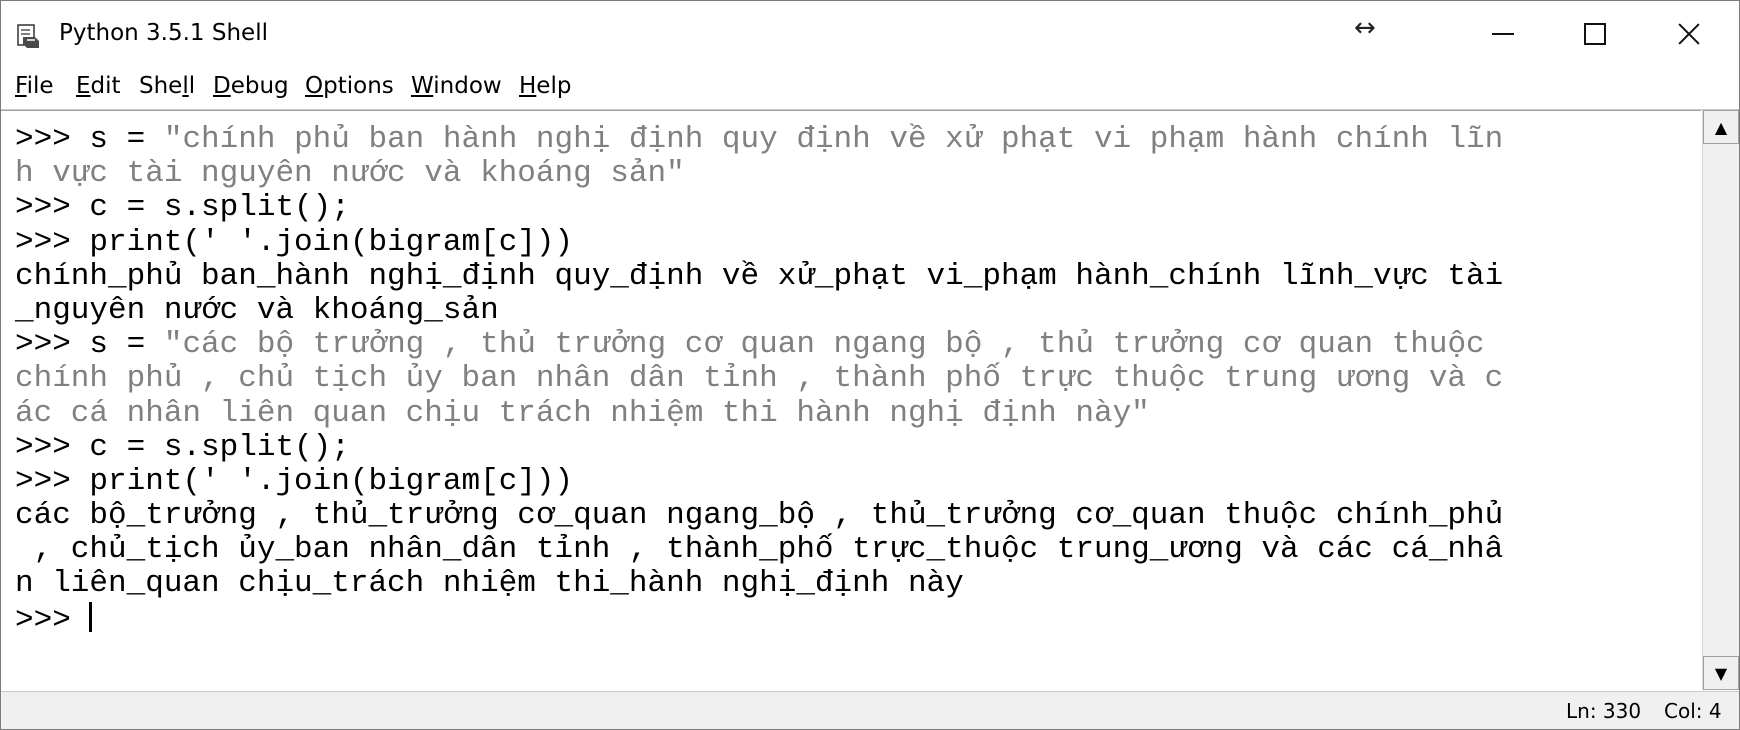  What do you see at coordinates (34, 86) in the screenshot?
I see `menu-file: File` at bounding box center [34, 86].